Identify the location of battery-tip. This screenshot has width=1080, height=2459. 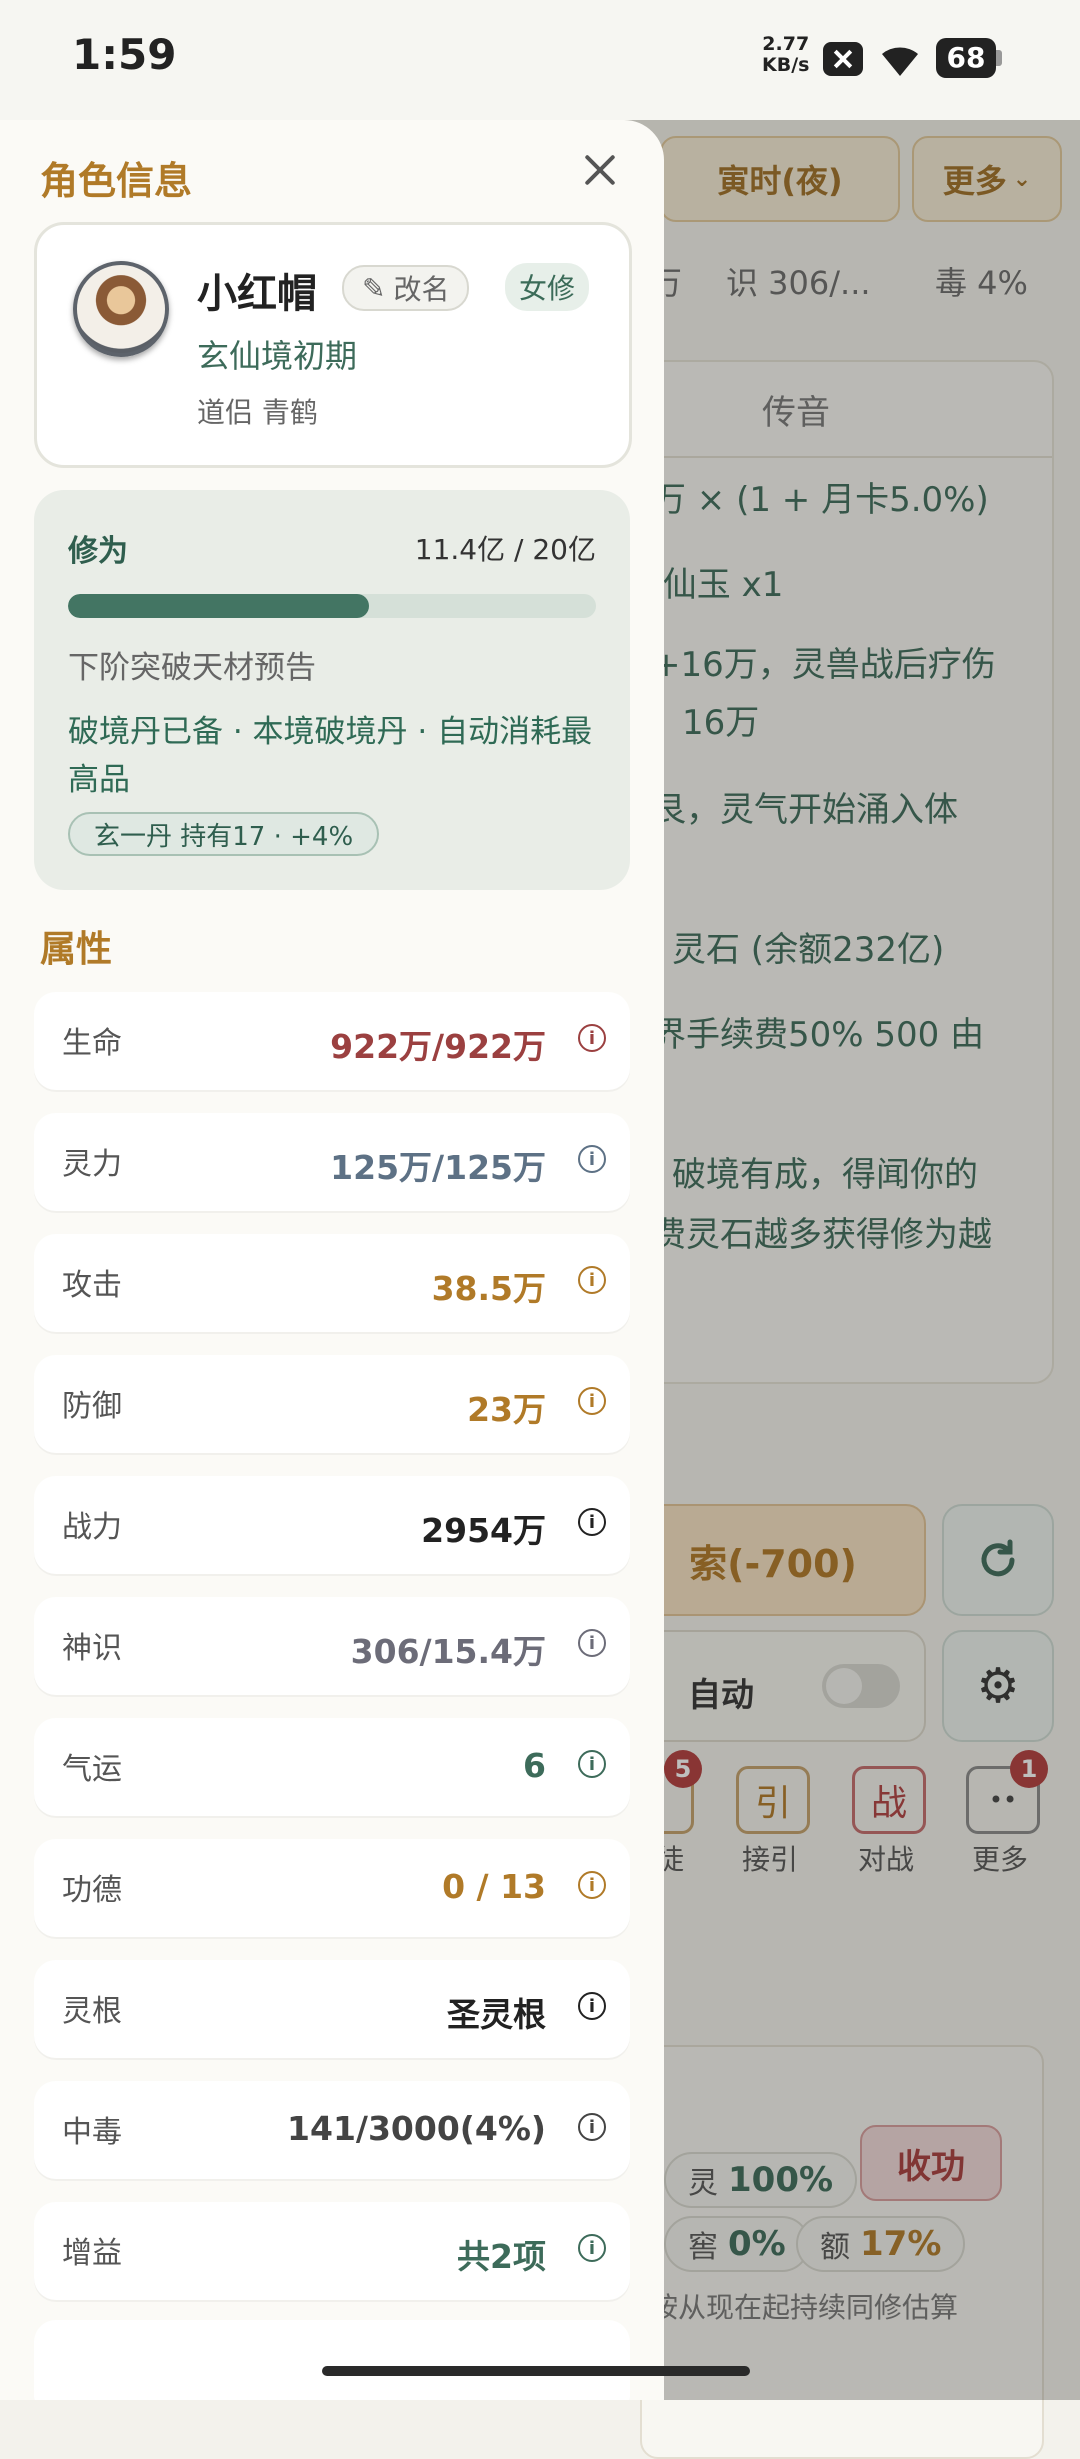
(999, 58).